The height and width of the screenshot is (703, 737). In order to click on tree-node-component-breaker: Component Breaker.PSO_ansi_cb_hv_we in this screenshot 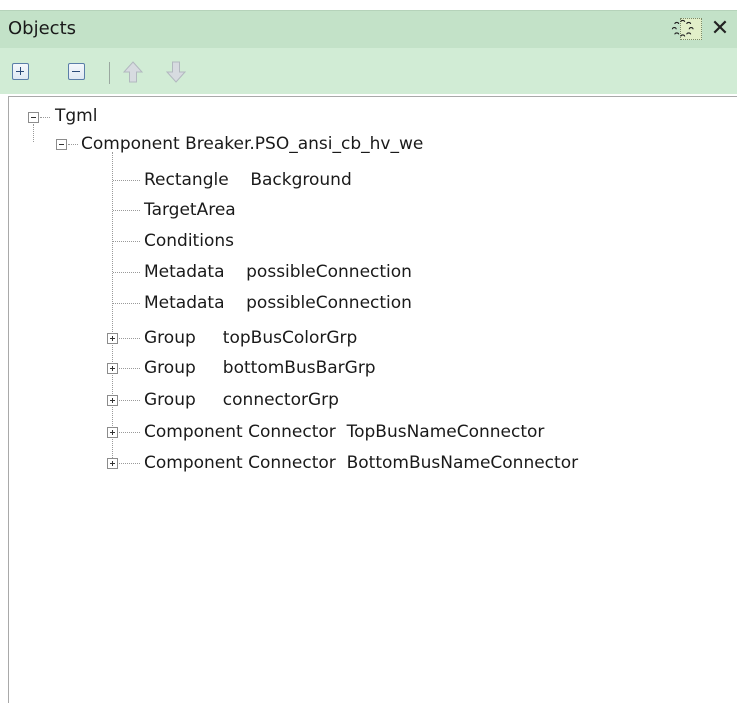, I will do `click(252, 144)`.